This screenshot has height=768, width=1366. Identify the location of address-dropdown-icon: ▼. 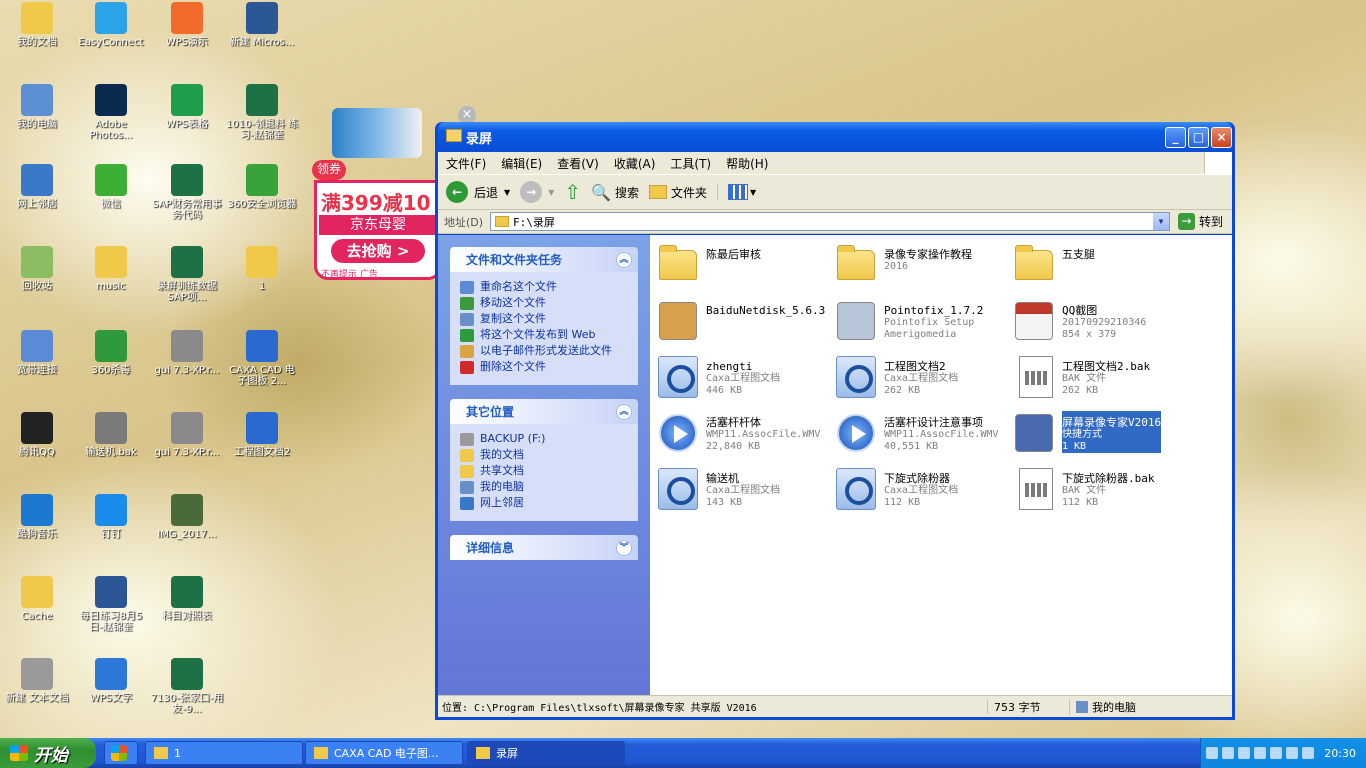
(1161, 221).